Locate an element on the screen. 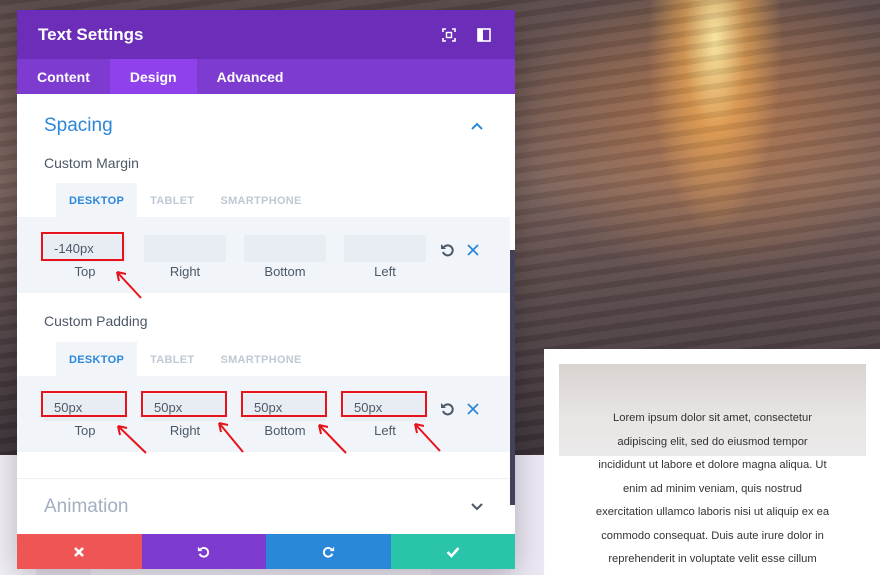 The image size is (880, 575). modal-header: Text Settings is located at coordinates (266, 34).